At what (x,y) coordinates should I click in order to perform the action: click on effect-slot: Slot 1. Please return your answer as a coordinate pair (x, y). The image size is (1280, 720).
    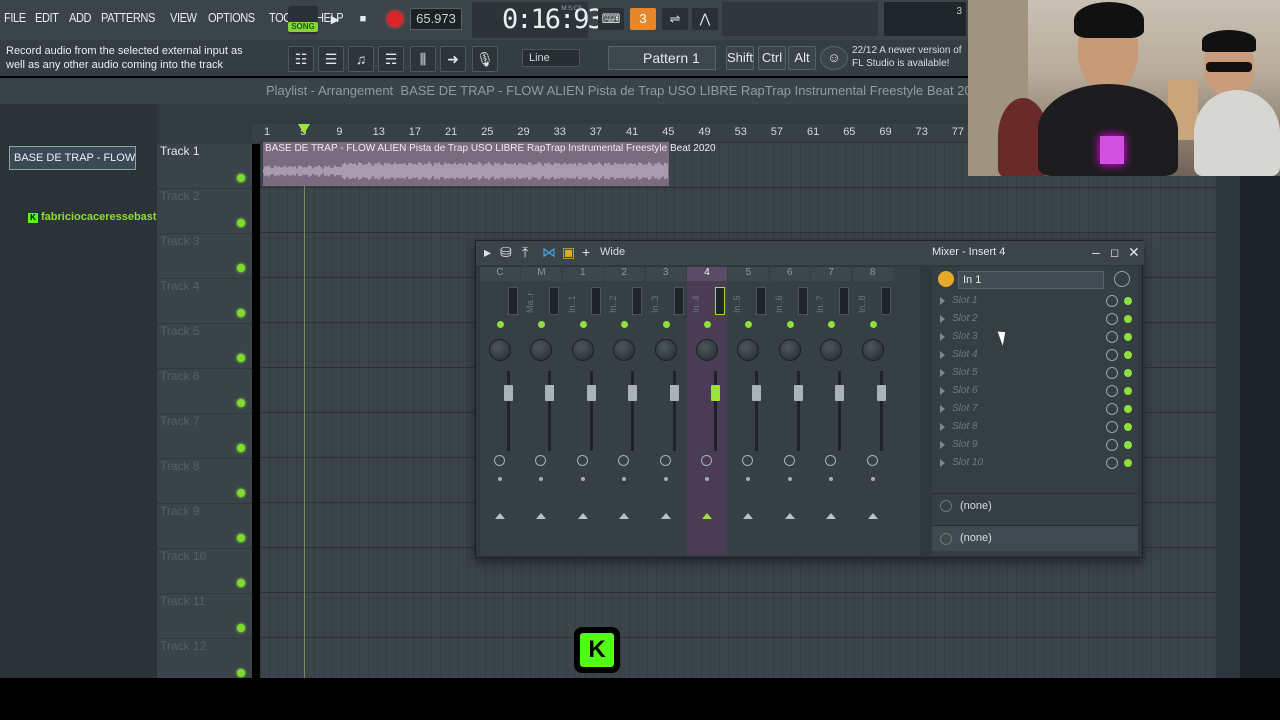
    Looking at the image, I should click on (1035, 302).